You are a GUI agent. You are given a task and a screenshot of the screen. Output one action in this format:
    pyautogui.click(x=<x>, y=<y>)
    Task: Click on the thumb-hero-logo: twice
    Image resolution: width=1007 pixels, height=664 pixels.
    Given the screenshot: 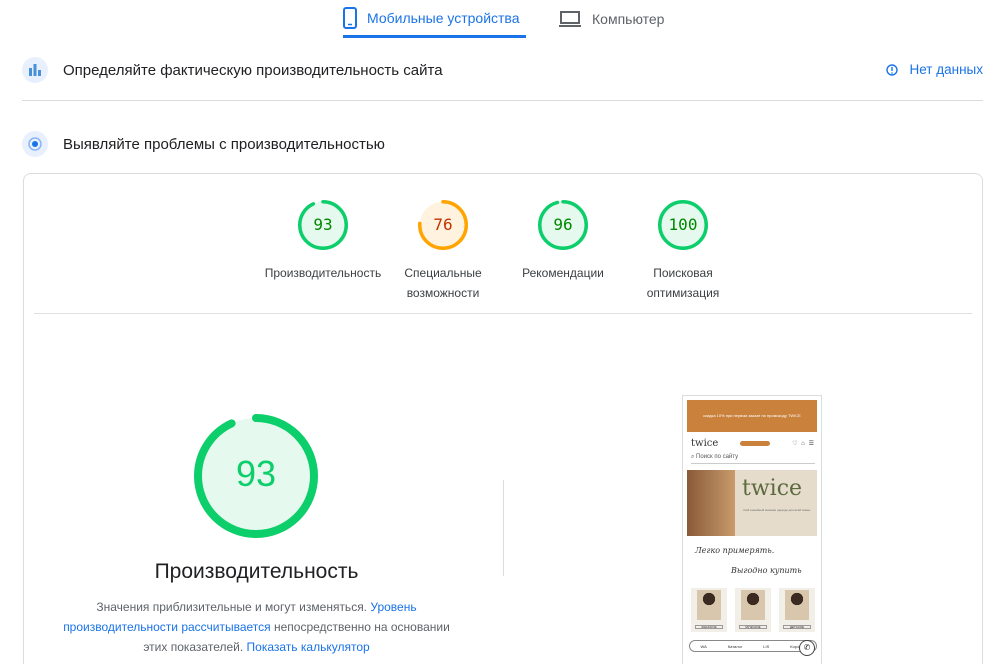 What is the action you would take?
    pyautogui.click(x=772, y=488)
    